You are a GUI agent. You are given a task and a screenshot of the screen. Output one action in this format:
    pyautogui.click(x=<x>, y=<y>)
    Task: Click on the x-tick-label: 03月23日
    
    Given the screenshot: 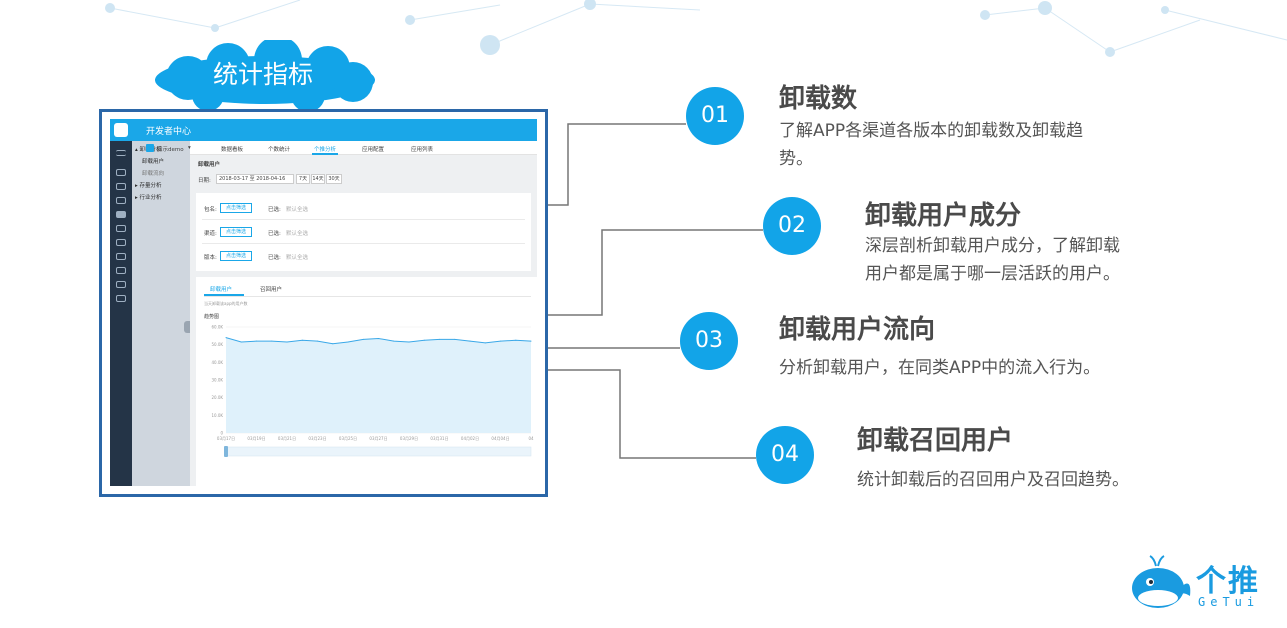 What is the action you would take?
    pyautogui.click(x=317, y=438)
    